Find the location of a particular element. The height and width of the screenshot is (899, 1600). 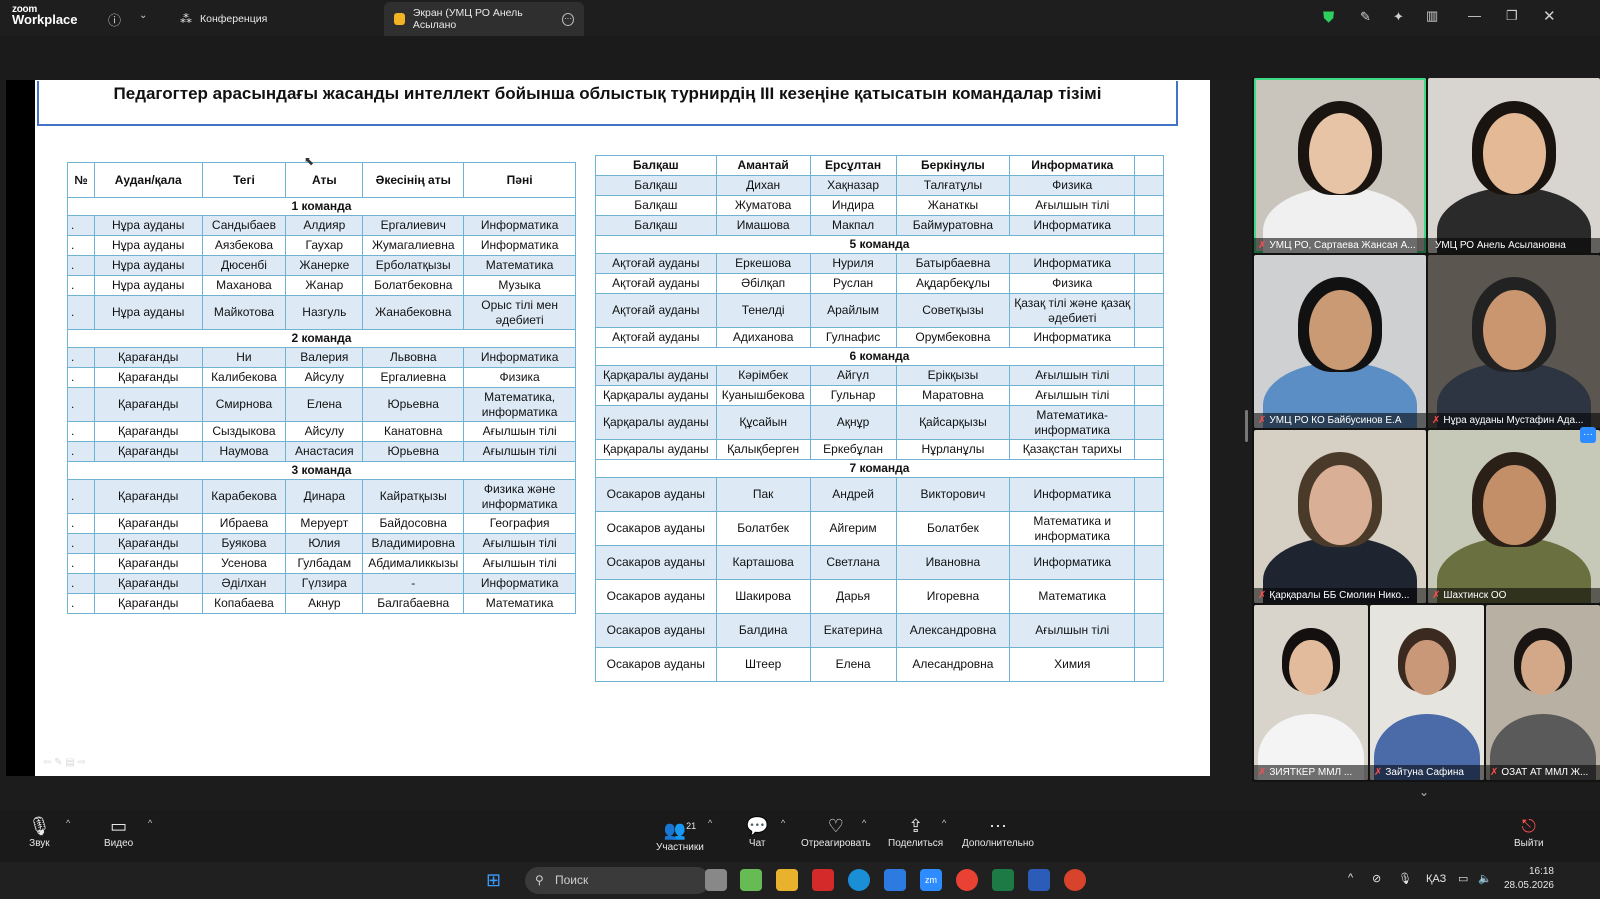

resize-handle is located at coordinates (1246, 426).